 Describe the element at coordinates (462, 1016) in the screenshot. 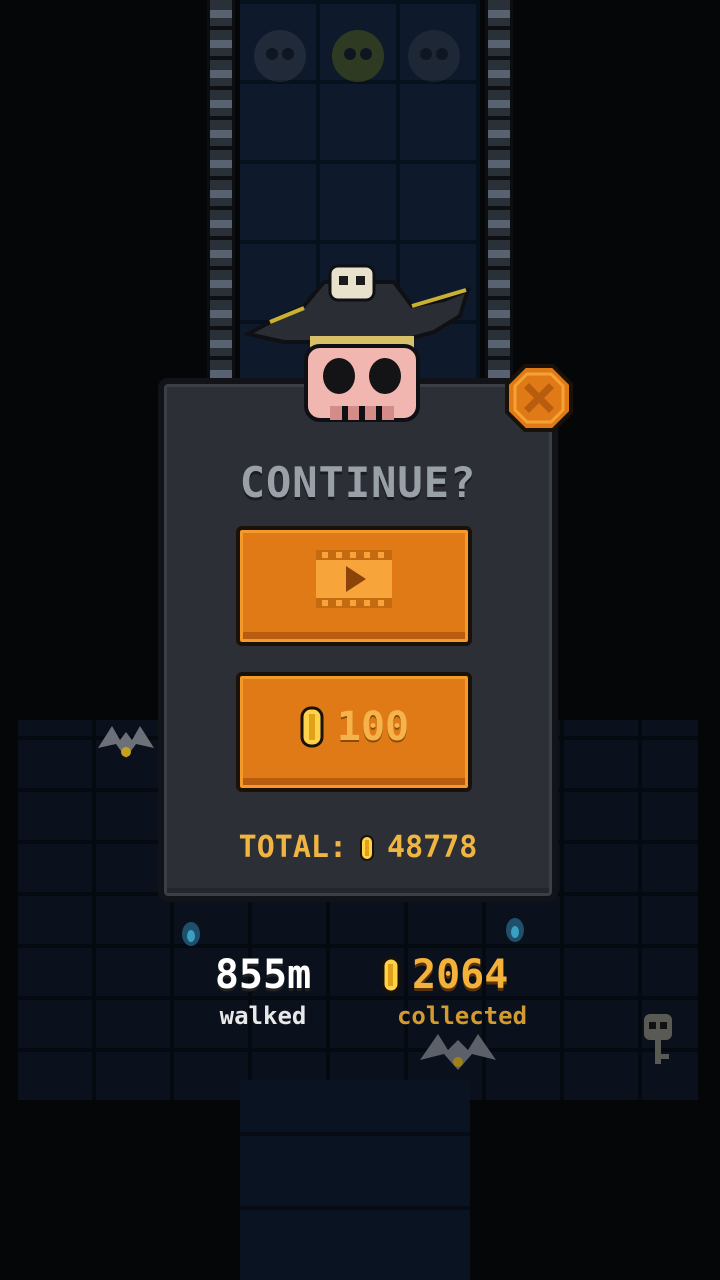

I see `collected-label: collected` at that location.